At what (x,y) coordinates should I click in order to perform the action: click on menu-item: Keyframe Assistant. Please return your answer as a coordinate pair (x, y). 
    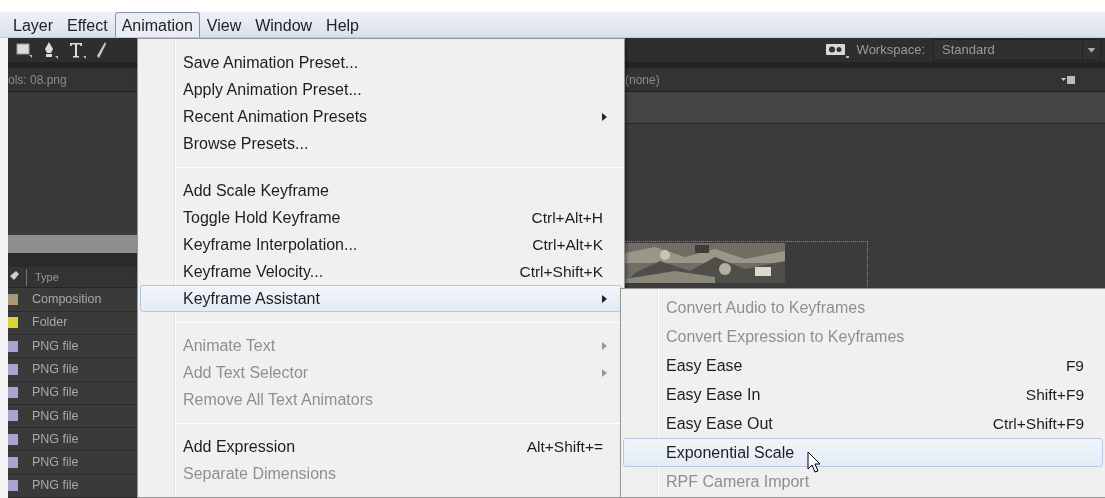
    Looking at the image, I should click on (381, 298).